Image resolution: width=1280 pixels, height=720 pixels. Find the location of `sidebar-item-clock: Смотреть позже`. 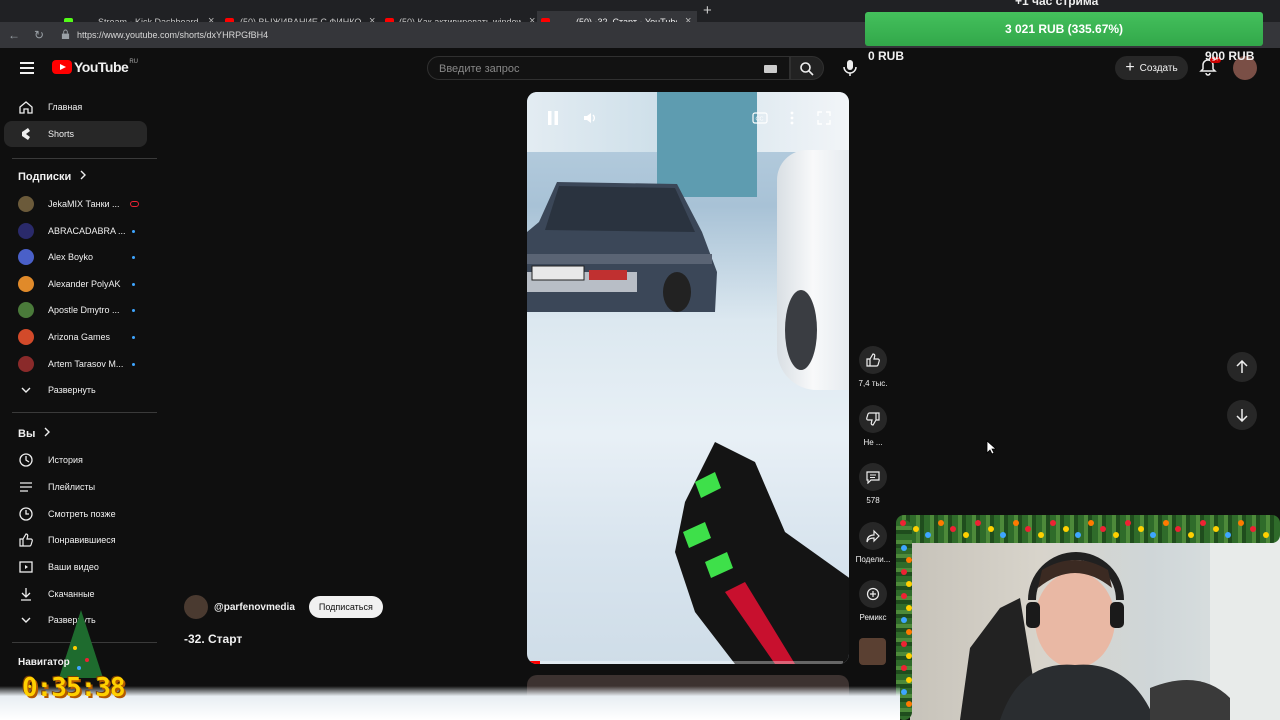

sidebar-item-clock: Смотреть позже is located at coordinates (75, 514).